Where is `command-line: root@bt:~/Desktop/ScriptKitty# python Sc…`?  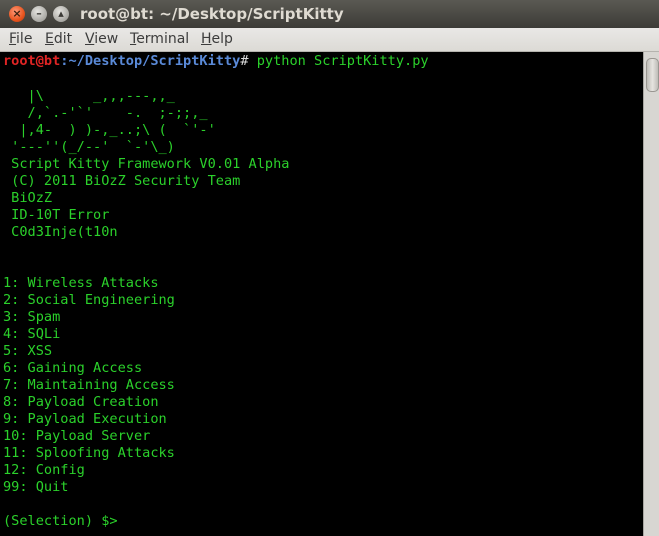
command-line: root@bt:~/Desktop/ScriptKitty# python Sc… is located at coordinates (216, 61).